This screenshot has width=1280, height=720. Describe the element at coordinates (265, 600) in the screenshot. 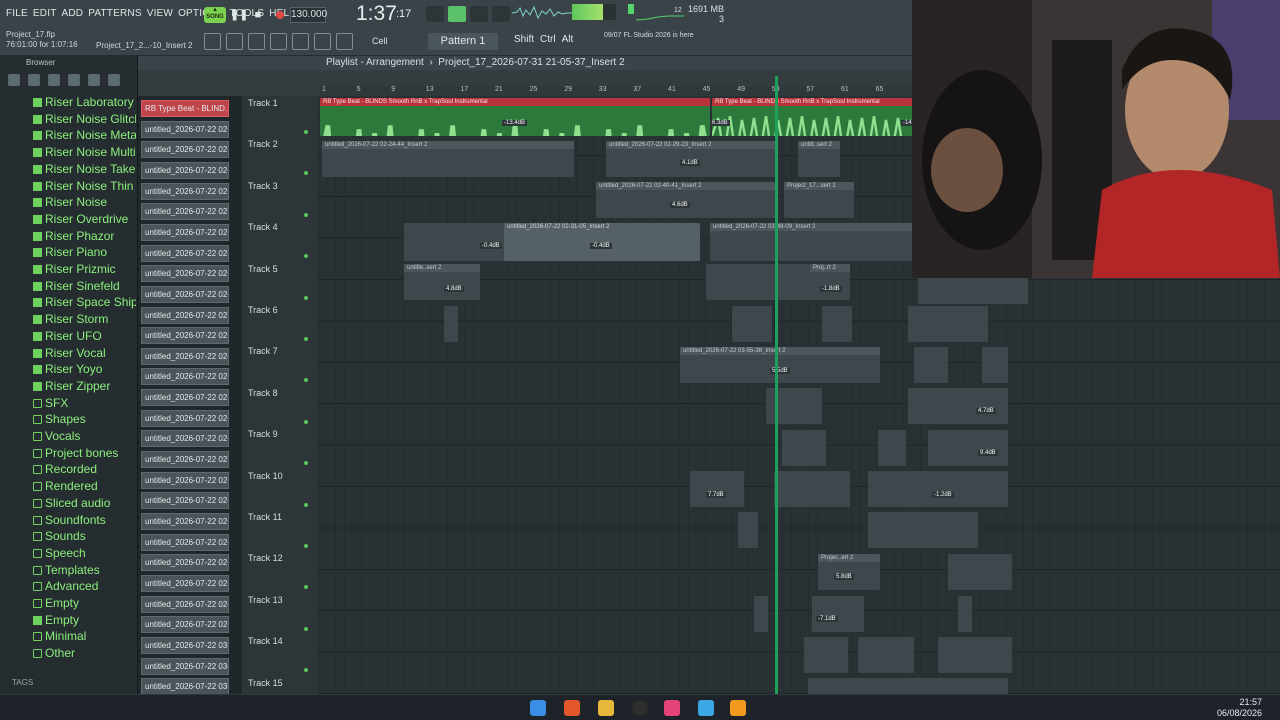

I see `track-label: Track 13` at that location.